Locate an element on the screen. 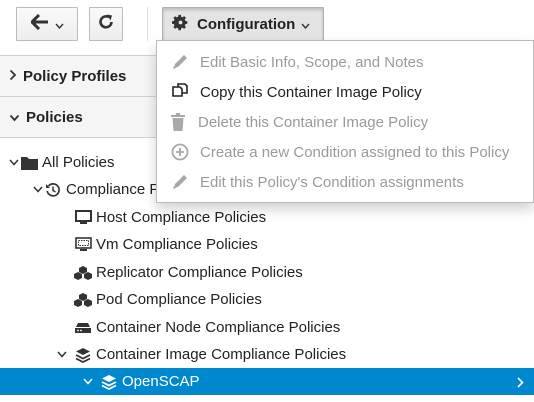 This screenshot has height=402, width=534. menu-item-label: Copy this Container Image Policy is located at coordinates (311, 92).